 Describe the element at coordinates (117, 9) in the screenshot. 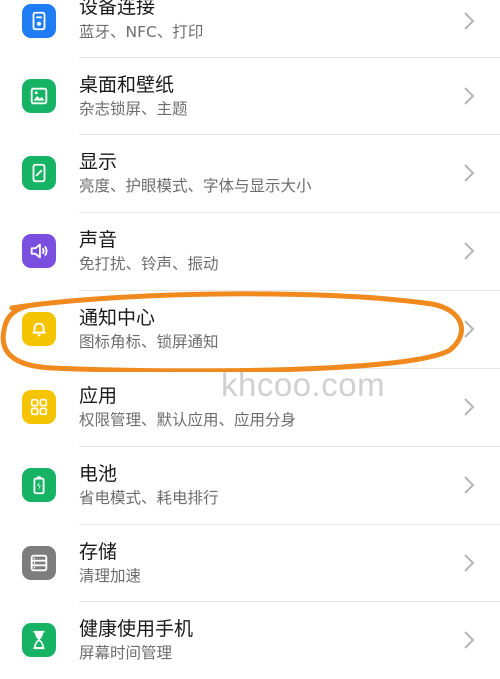

I see `item-title: 设备连接` at that location.